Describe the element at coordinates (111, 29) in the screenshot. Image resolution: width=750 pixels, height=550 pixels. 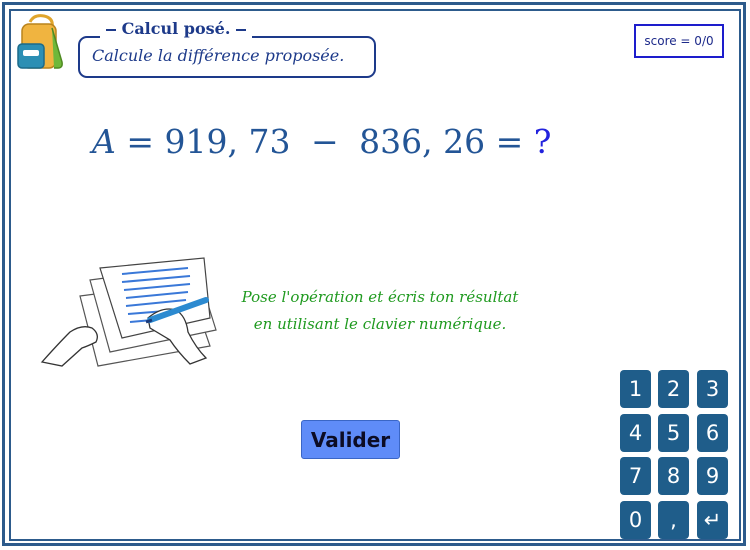
I see `title-dash-left` at that location.